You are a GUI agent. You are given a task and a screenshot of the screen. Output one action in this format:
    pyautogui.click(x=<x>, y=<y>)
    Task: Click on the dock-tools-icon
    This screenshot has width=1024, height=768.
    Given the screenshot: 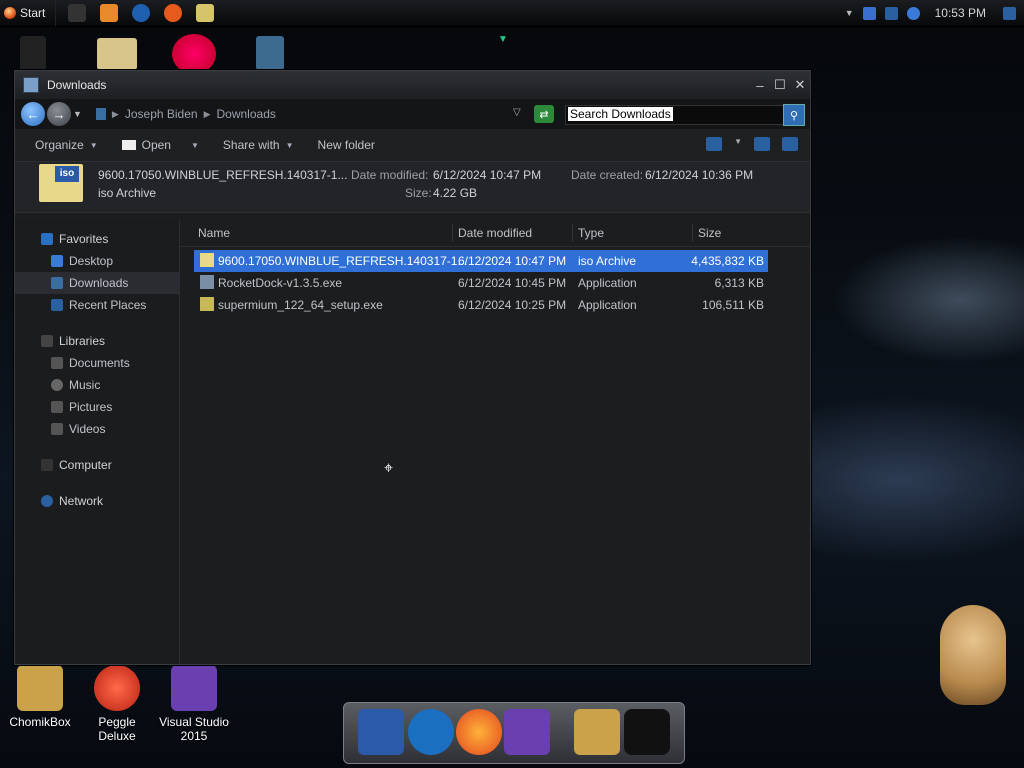 What is the action you would take?
    pyautogui.click(x=597, y=732)
    